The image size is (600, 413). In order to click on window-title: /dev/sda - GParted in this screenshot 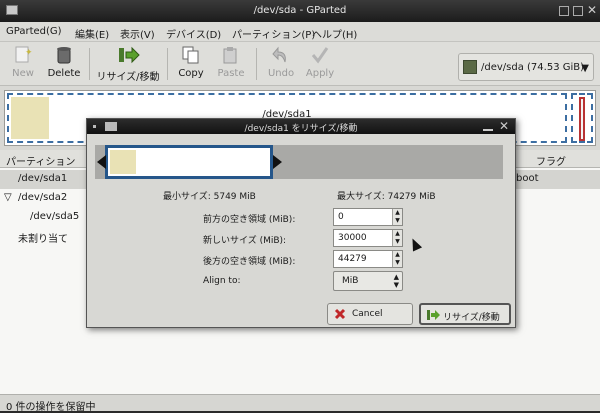, I will do `click(300, 10)`.